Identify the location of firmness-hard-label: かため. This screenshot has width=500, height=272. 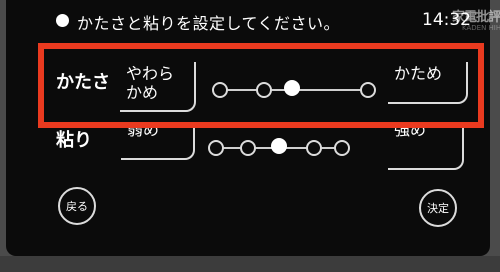
(418, 73).